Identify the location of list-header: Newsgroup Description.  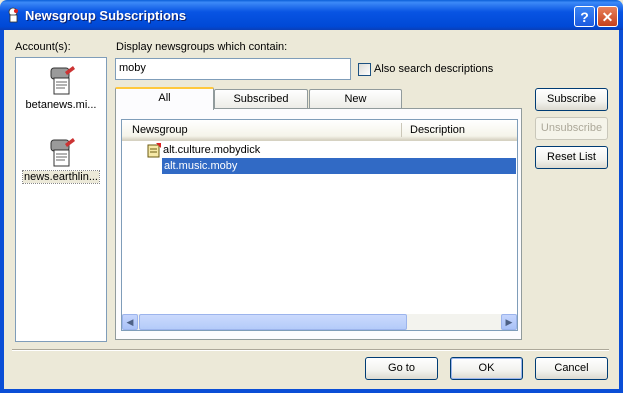
(319, 130).